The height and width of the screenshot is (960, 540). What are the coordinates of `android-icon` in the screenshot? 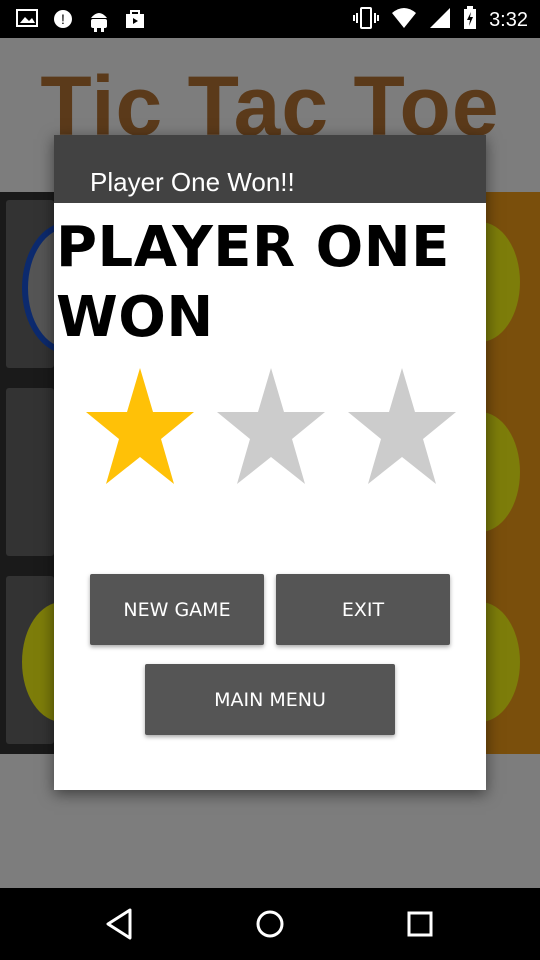 It's located at (99, 22).